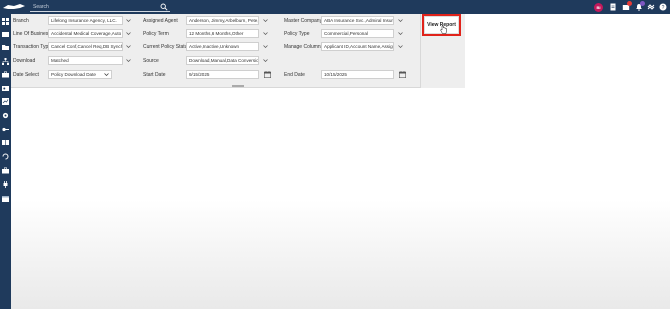 The image size is (670, 309). I want to click on panel-collapse-handle, so click(238, 86).